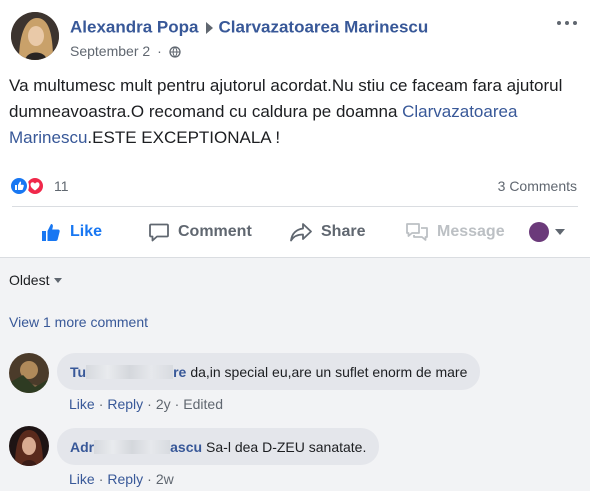  Describe the element at coordinates (471, 231) in the screenshot. I see `message-label: Message` at that location.